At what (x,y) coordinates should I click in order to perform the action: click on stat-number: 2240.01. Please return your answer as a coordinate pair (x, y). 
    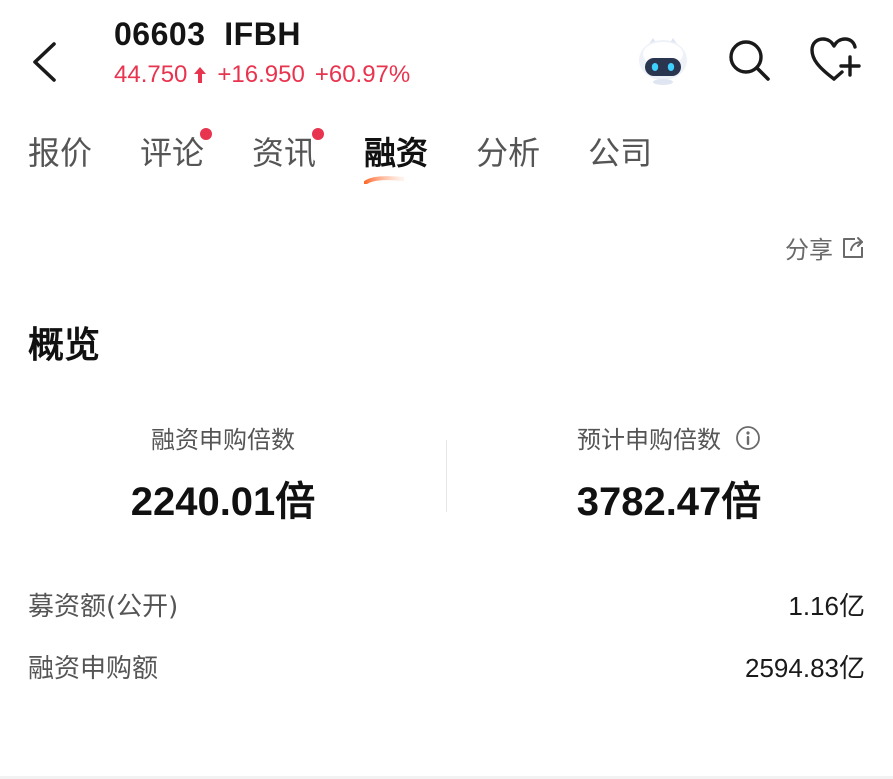
    Looking at the image, I should click on (203, 502).